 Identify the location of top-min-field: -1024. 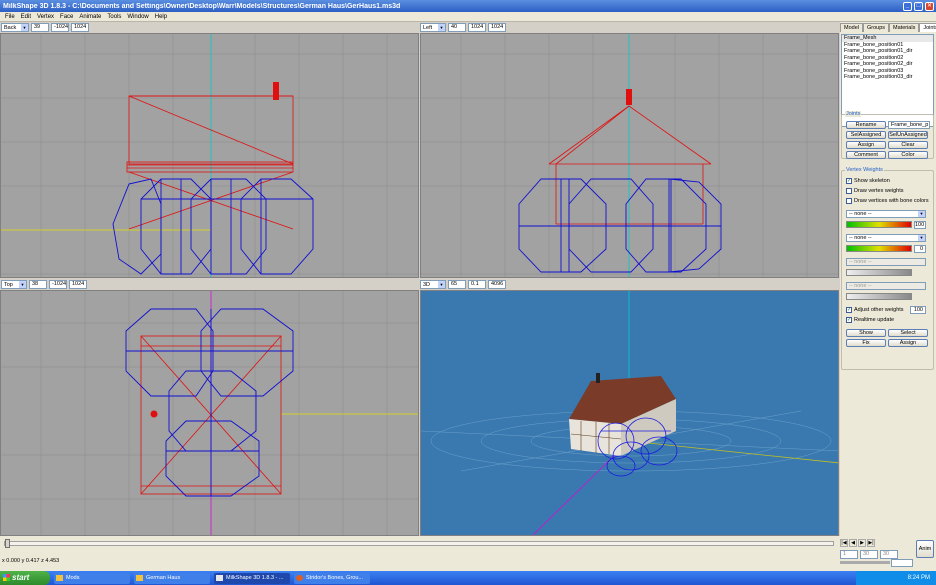
(58, 284).